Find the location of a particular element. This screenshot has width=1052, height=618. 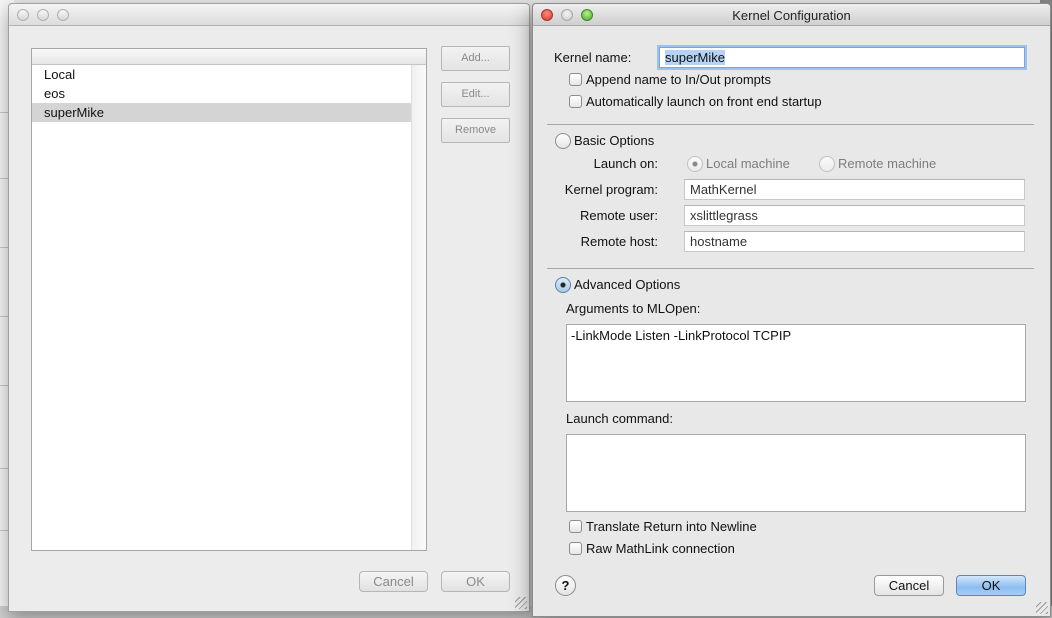

arguments-textarea: -LinkMode Listen -LinkProtocol TCPIP is located at coordinates (796, 363).